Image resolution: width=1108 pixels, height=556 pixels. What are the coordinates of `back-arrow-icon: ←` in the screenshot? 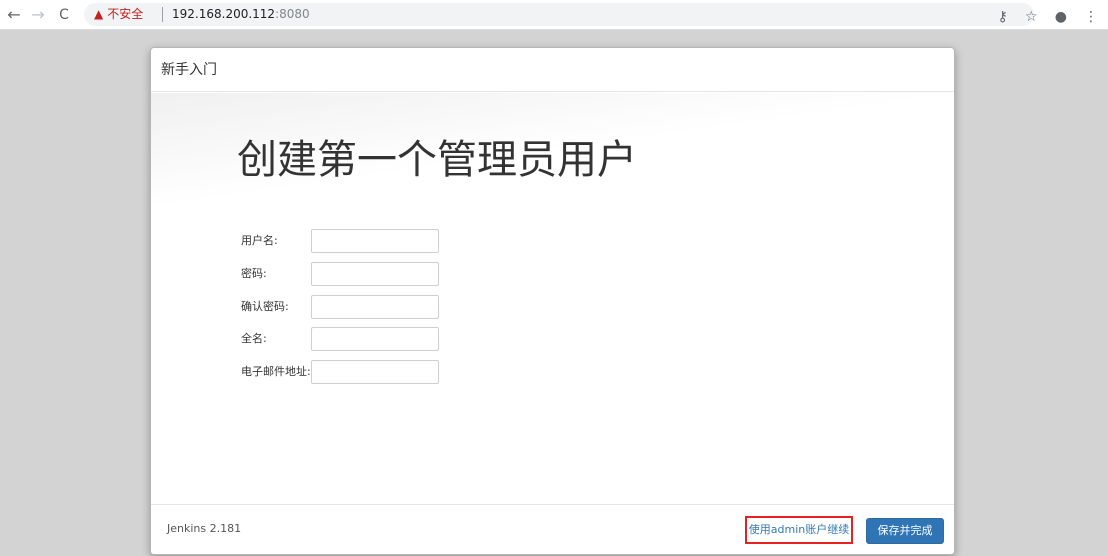 It's located at (14, 15).